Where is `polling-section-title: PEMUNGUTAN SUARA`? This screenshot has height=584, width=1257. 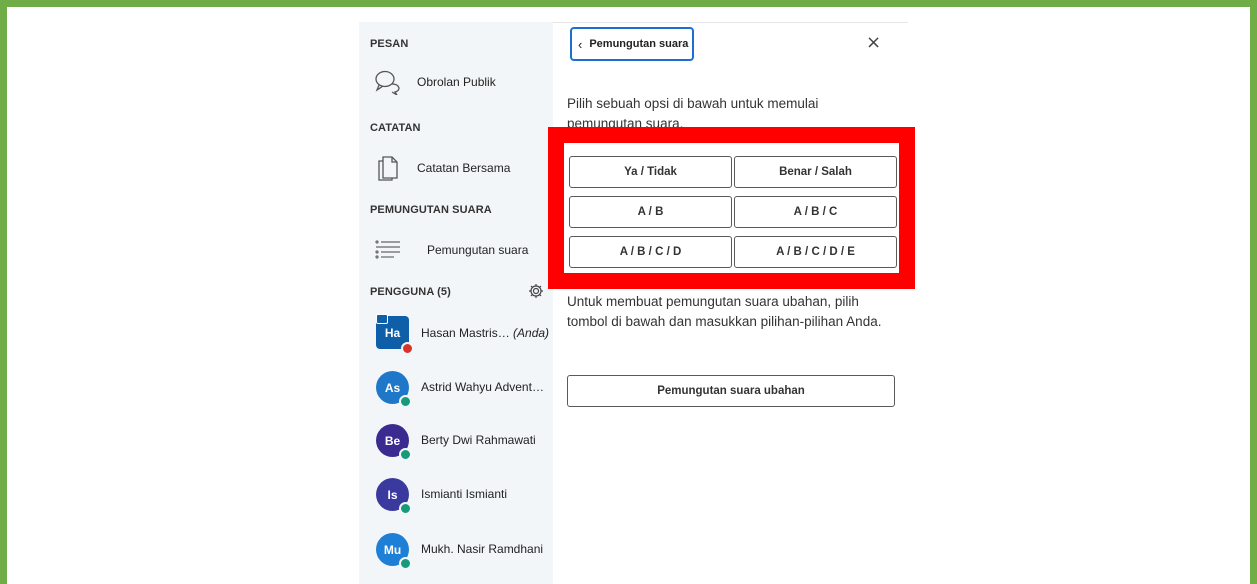
polling-section-title: PEMUNGUTAN SUARA is located at coordinates (431, 210).